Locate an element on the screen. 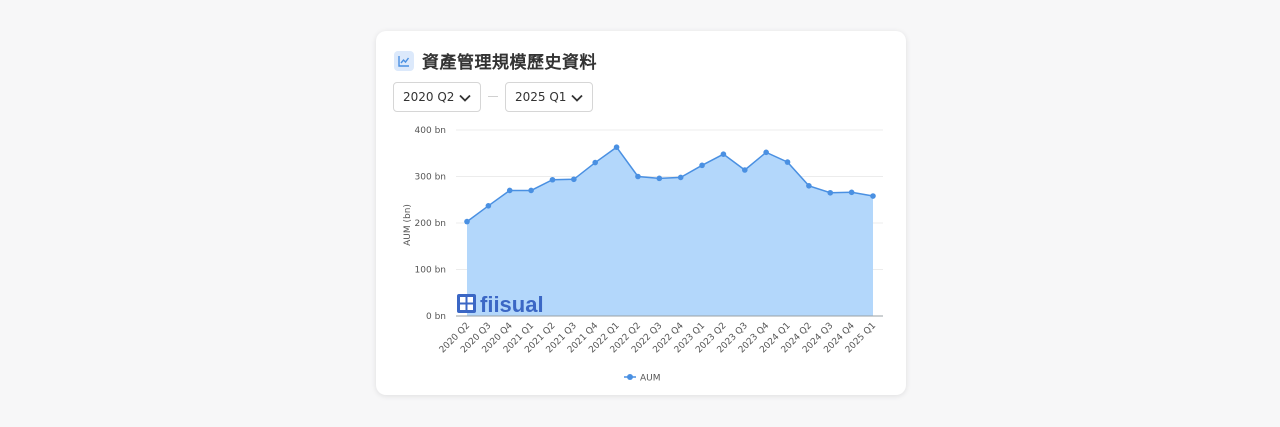  y-axis-title: AUM (bn) is located at coordinates (408, 225).